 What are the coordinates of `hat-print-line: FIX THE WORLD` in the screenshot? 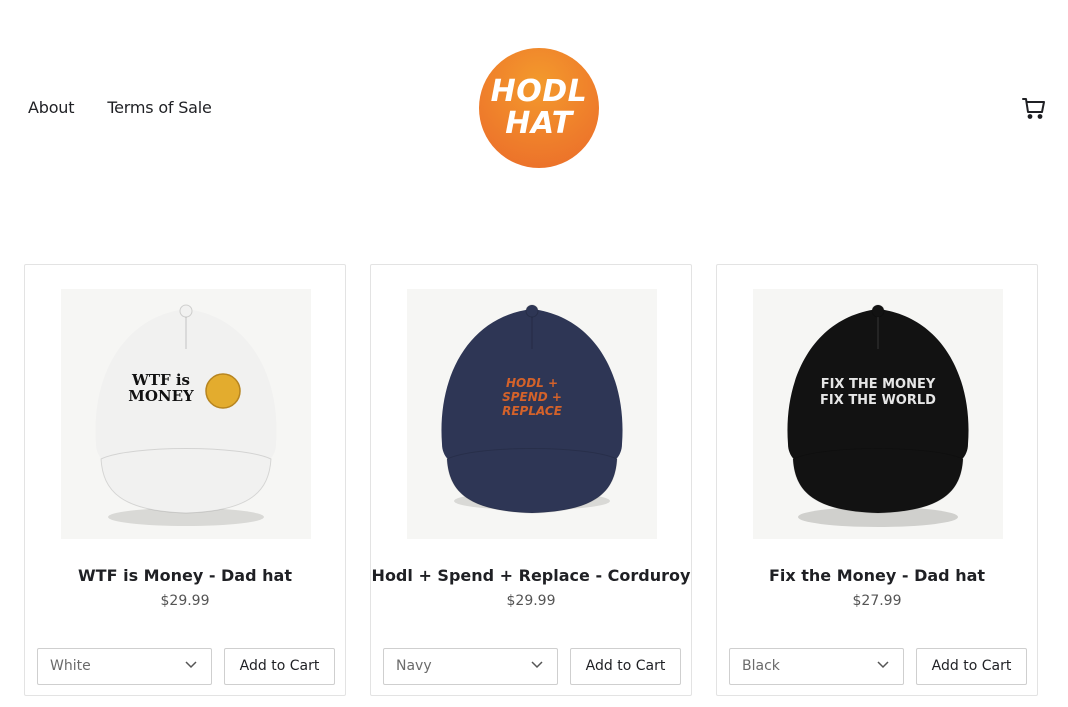 It's located at (878, 400).